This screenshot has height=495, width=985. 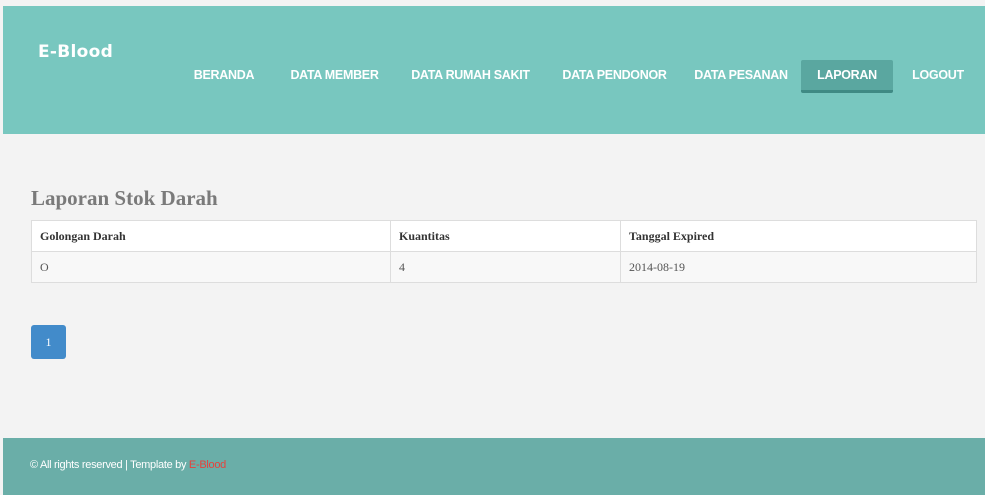 I want to click on nav-item-data-pesanan: DATA PESANAN, so click(x=741, y=75).